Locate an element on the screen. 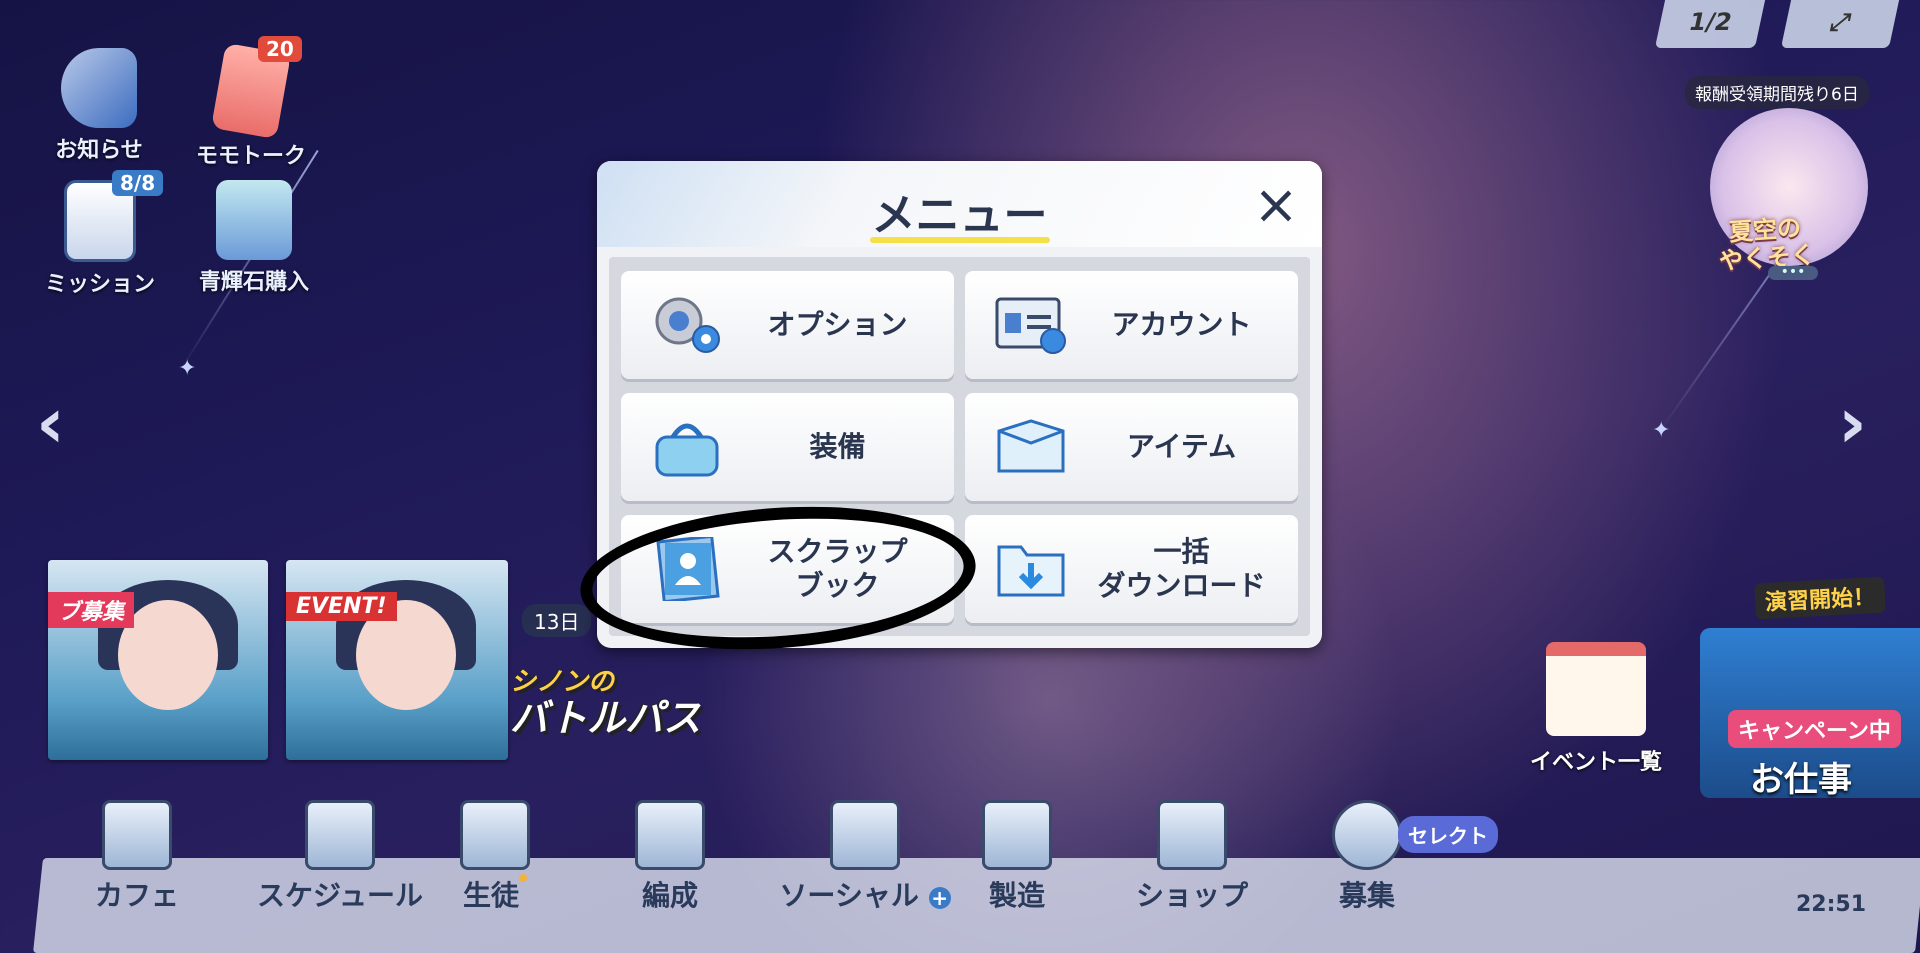 The width and height of the screenshot is (1920, 953). nav-formation: 編成 is located at coordinates (670, 857).